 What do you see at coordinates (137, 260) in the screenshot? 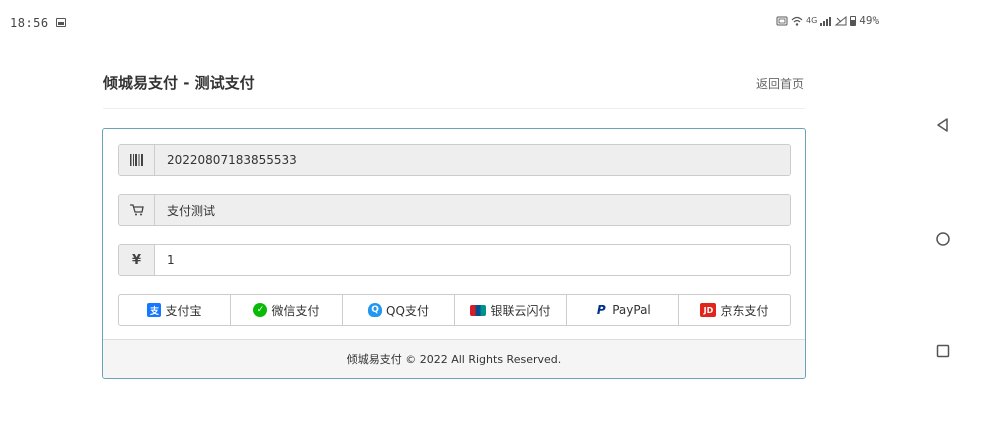
I see `yen-icon: ¥` at bounding box center [137, 260].